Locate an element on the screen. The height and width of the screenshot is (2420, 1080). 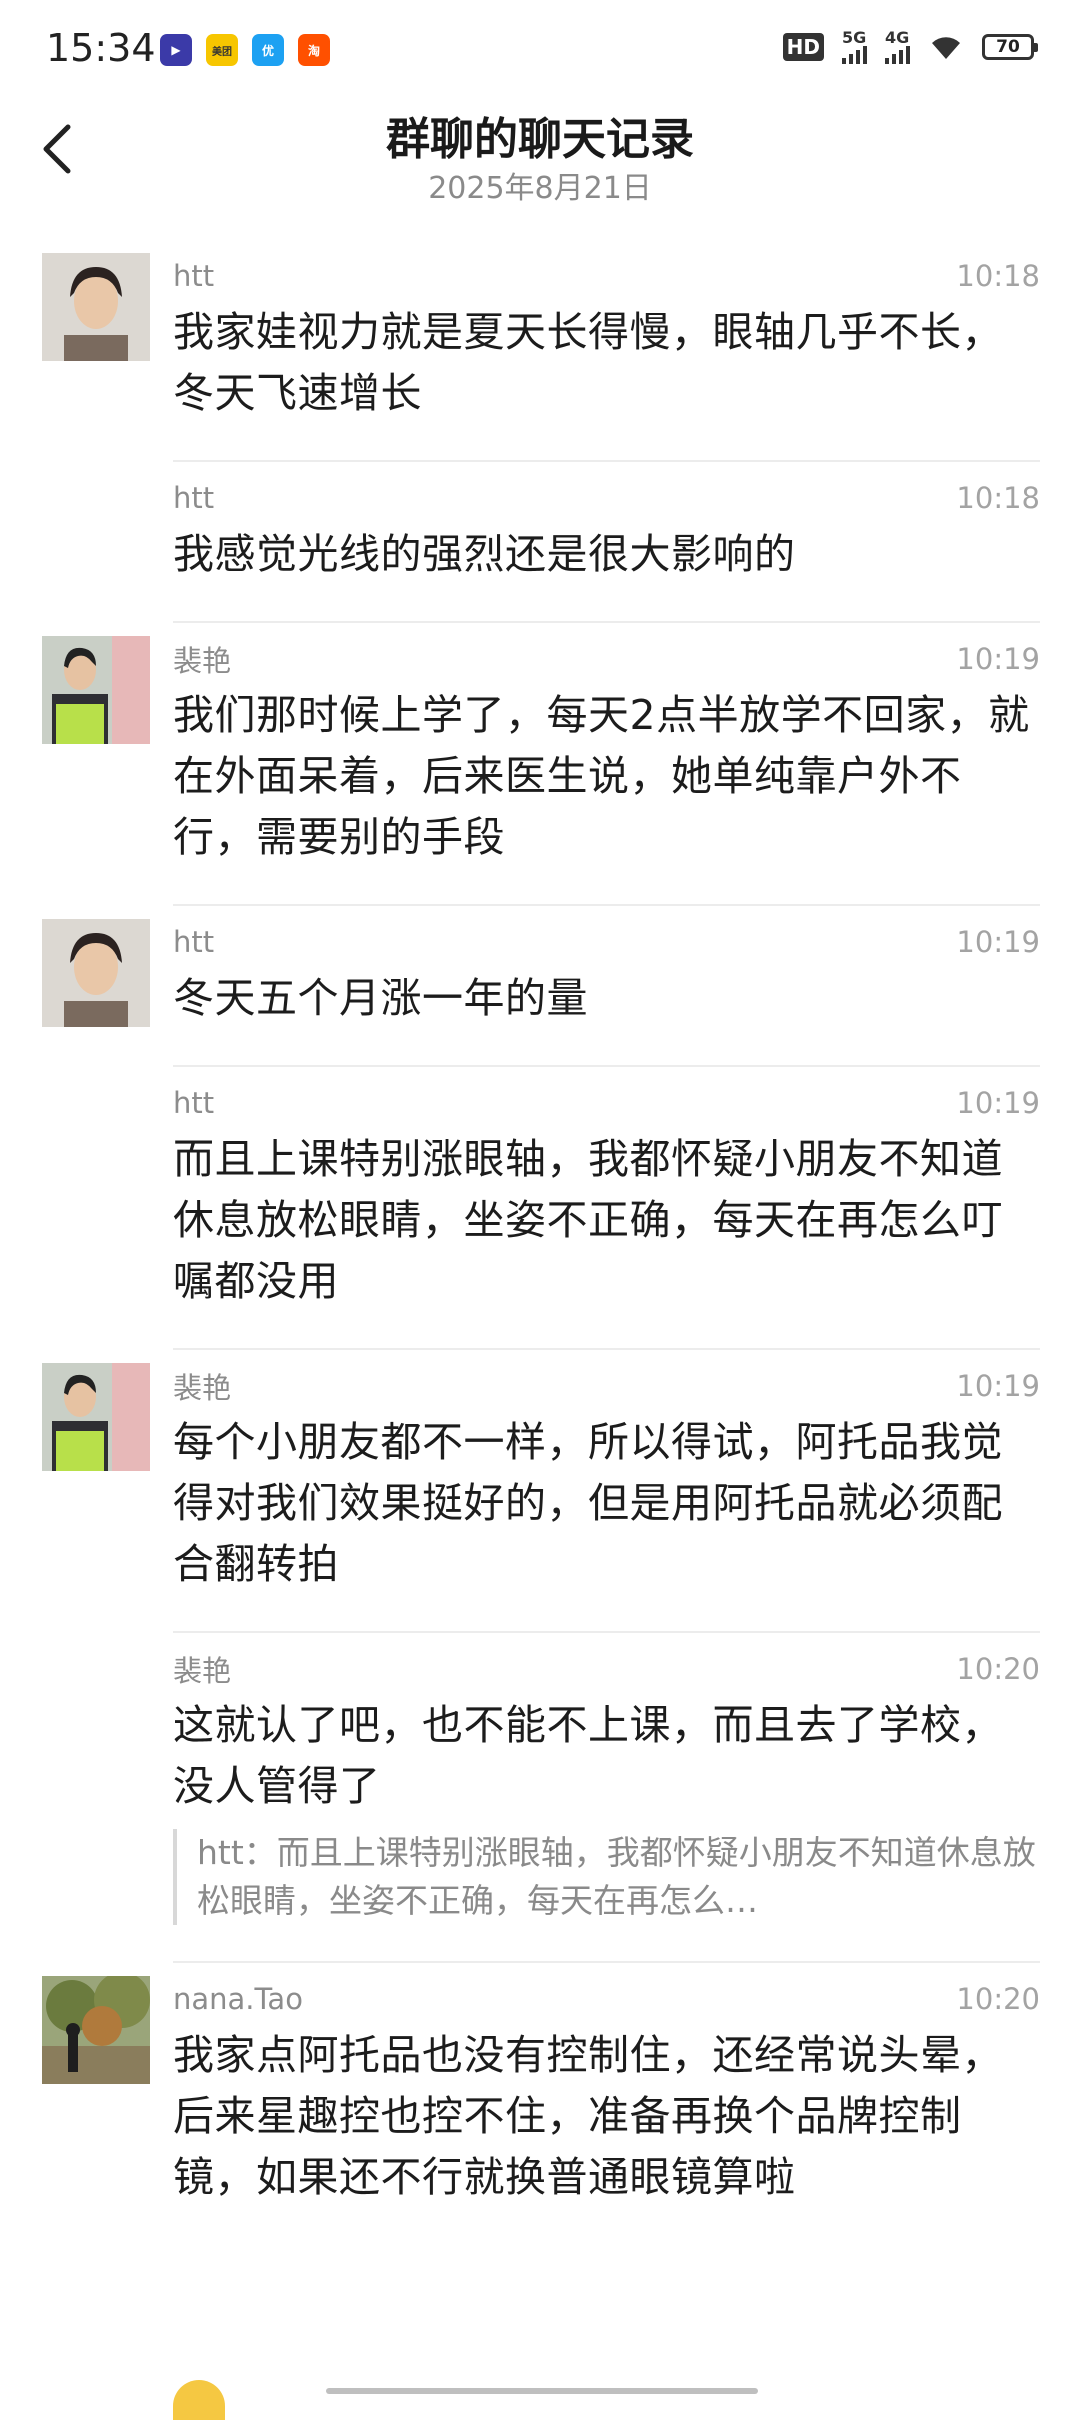
video-app-icon: ▶ is located at coordinates (176, 50).